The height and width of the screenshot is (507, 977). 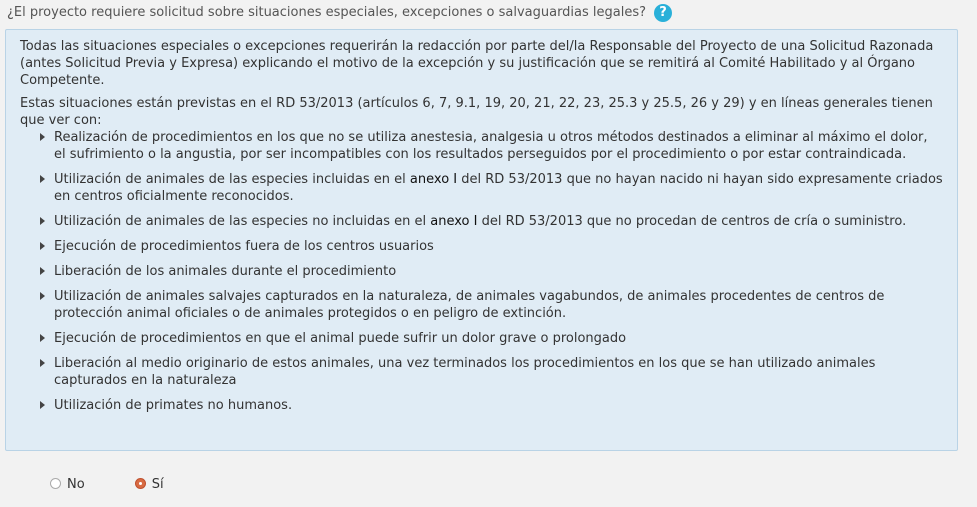 What do you see at coordinates (491, 405) in the screenshot?
I see `list-item: Utilización de primates no humanos.` at bounding box center [491, 405].